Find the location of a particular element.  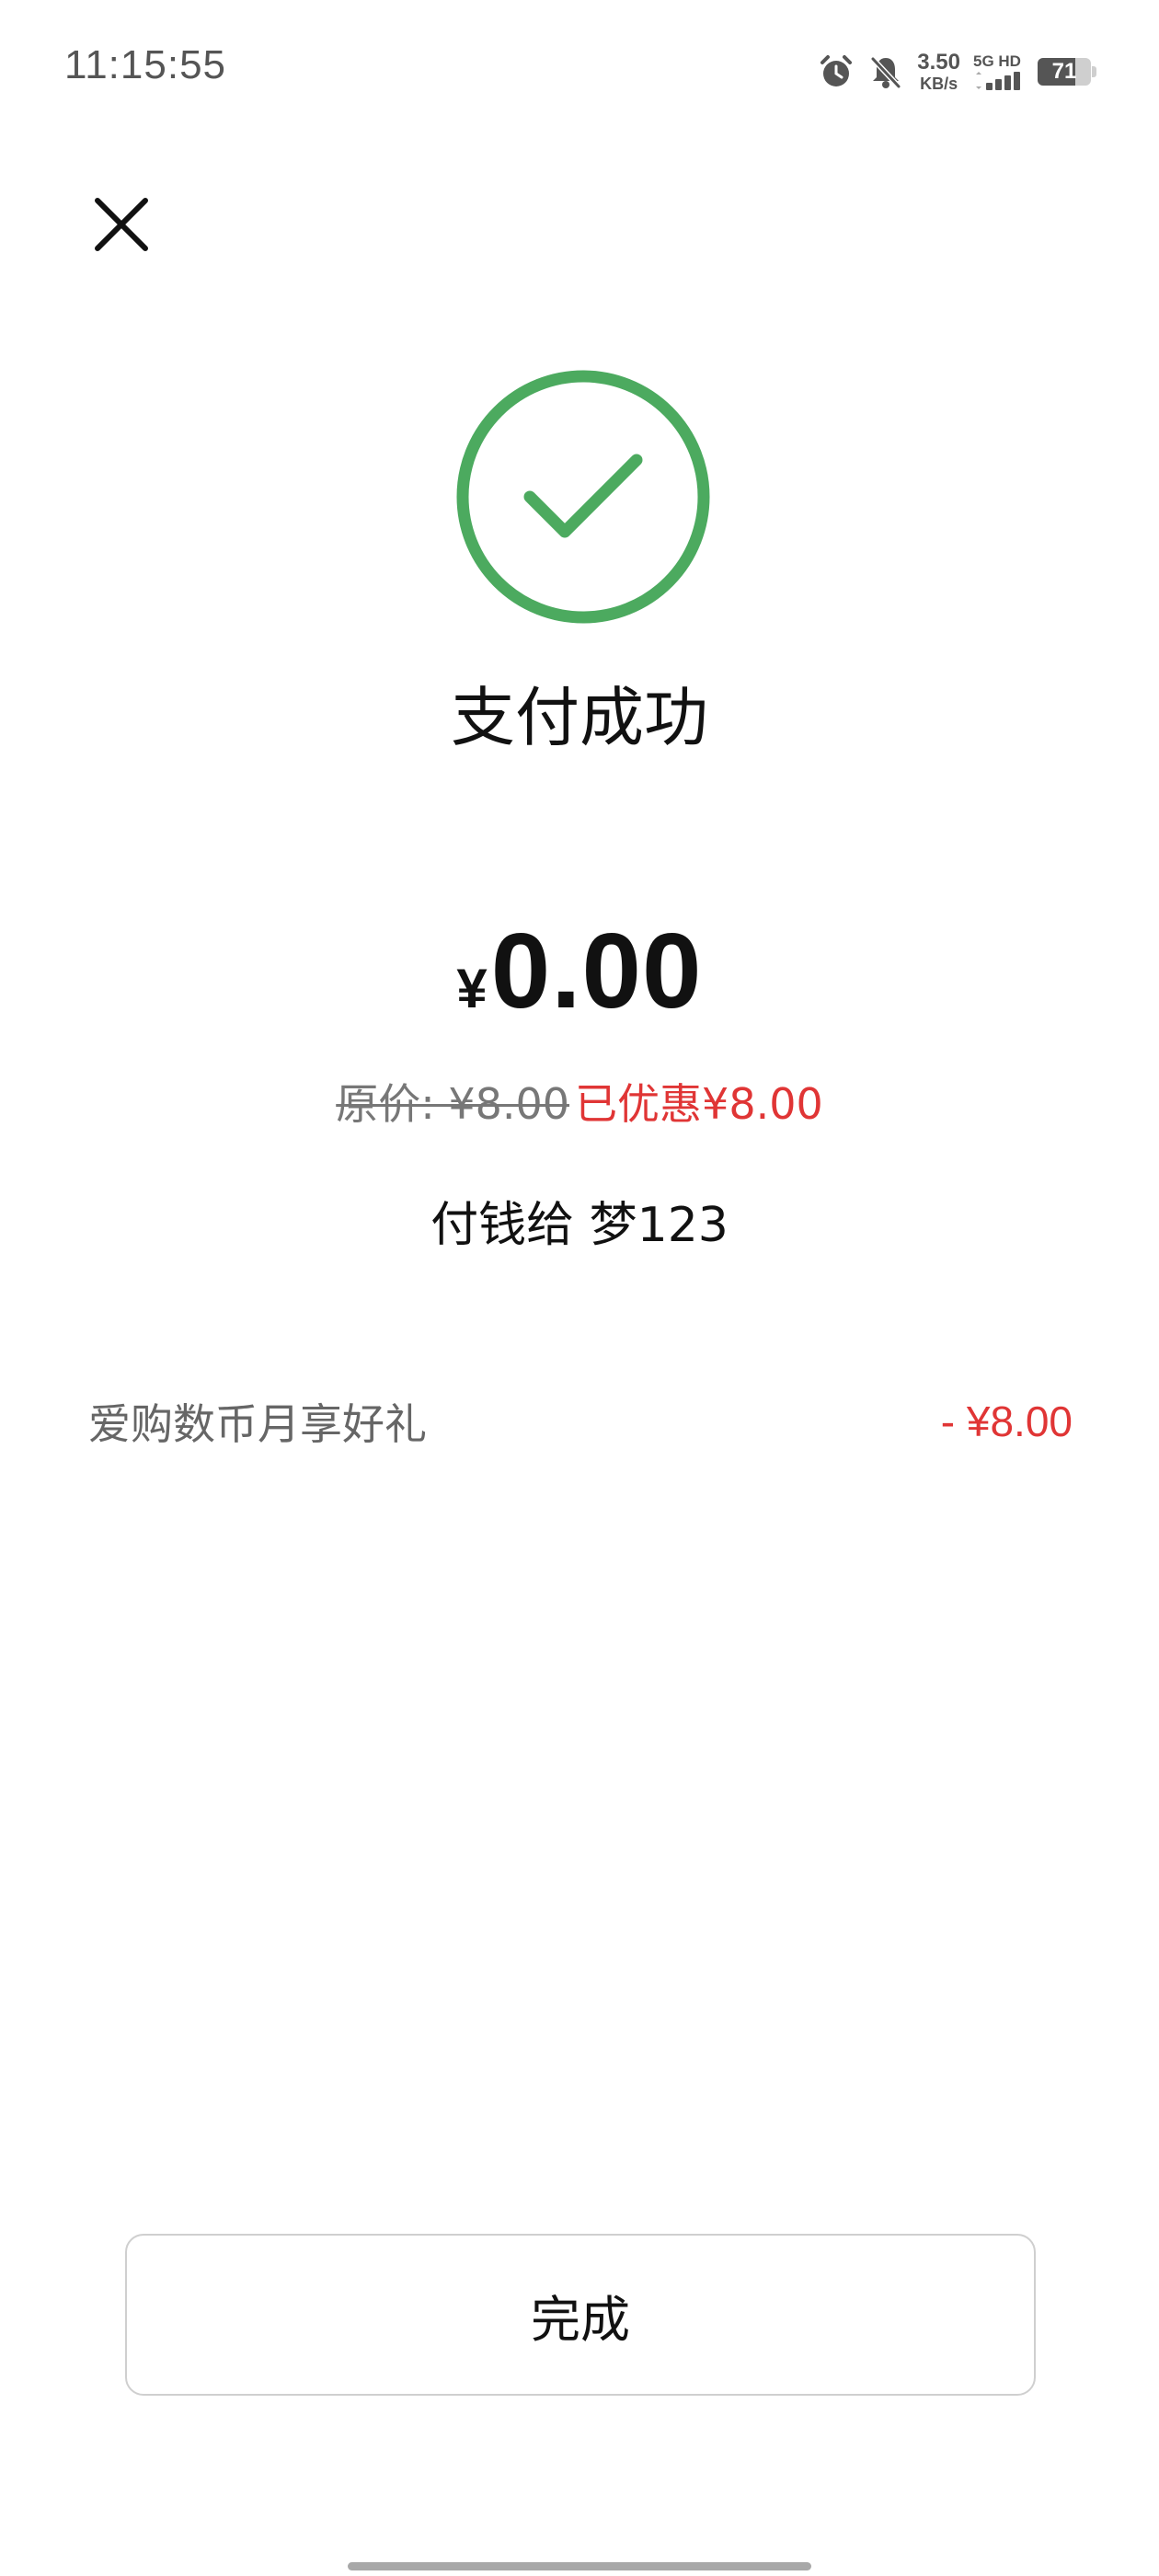

price-summary: 原价: ¥8.00 已优惠¥8.00 is located at coordinates (579, 1104).